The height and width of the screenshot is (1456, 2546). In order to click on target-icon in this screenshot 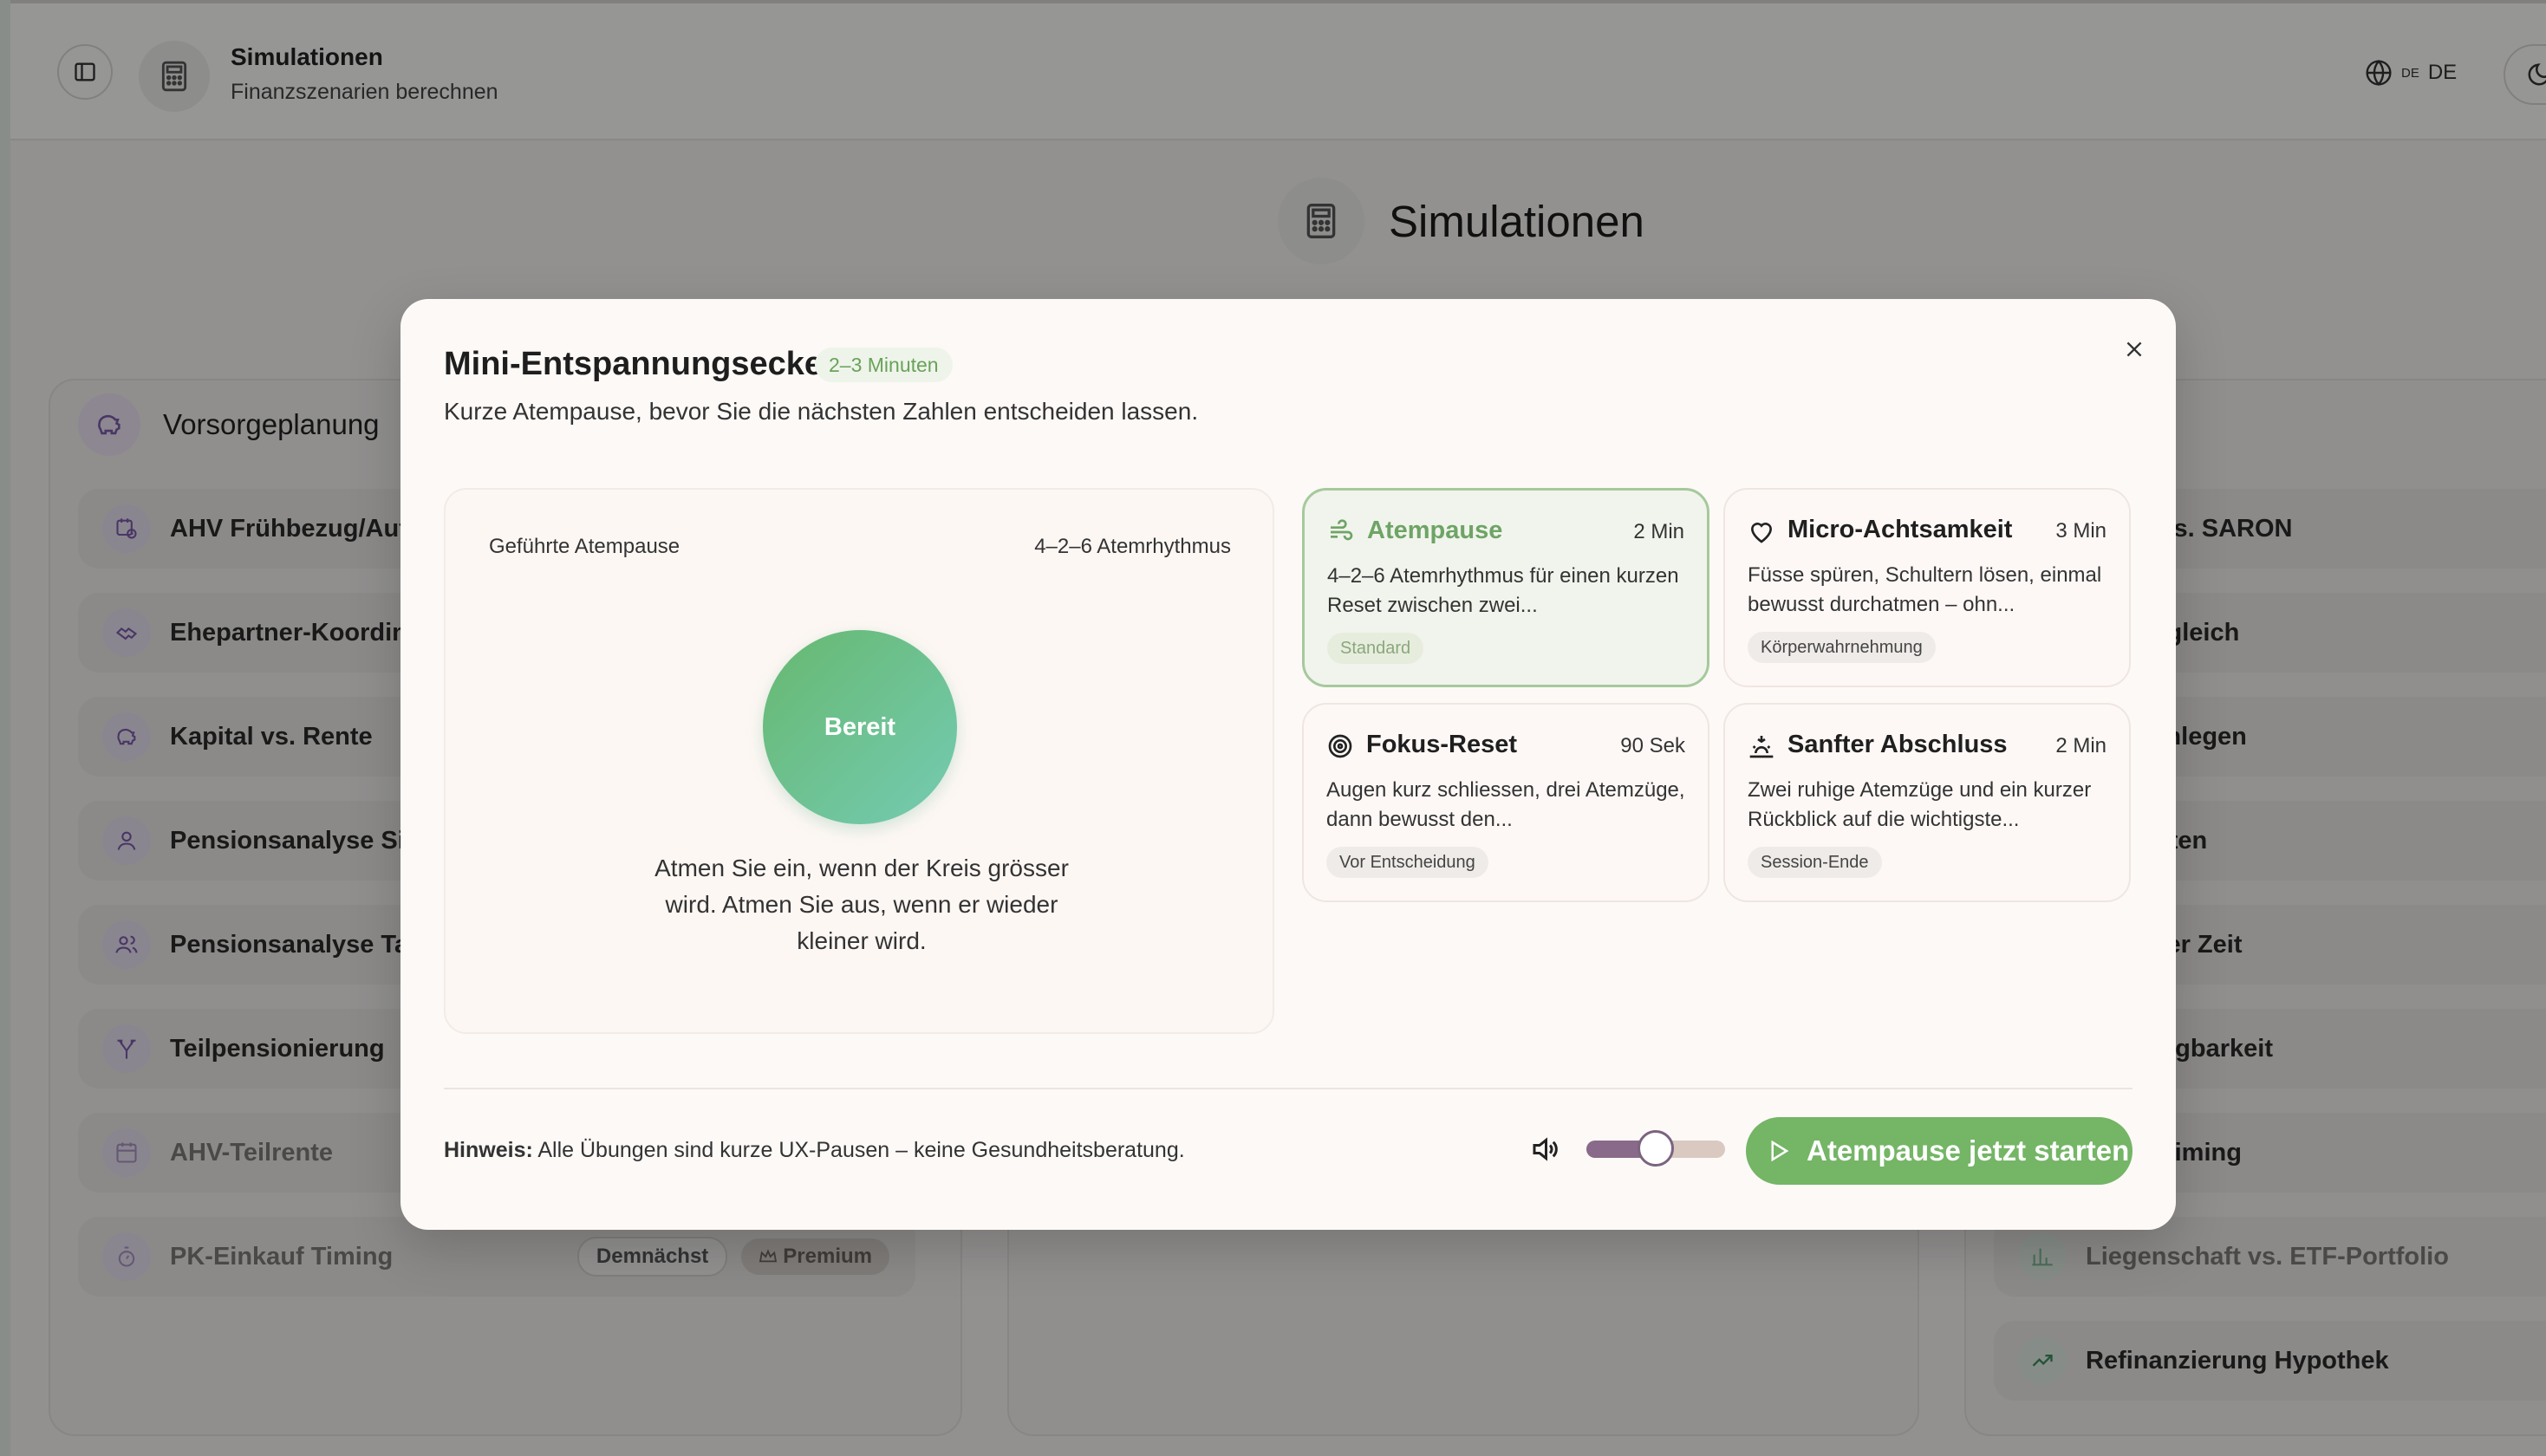, I will do `click(1340, 746)`.